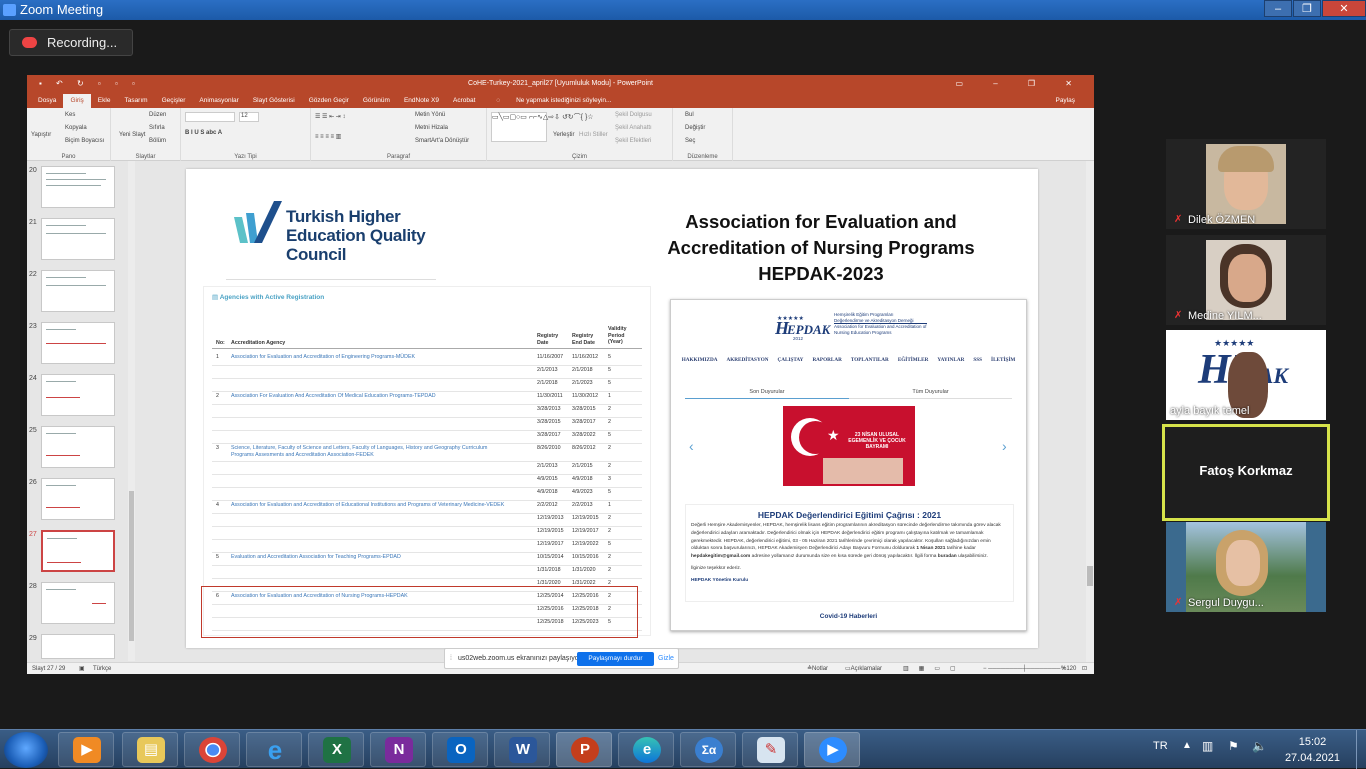  Describe the element at coordinates (442, 141) in the screenshot. I see `smartart-button: SmartArt'a Dönüştür` at that location.